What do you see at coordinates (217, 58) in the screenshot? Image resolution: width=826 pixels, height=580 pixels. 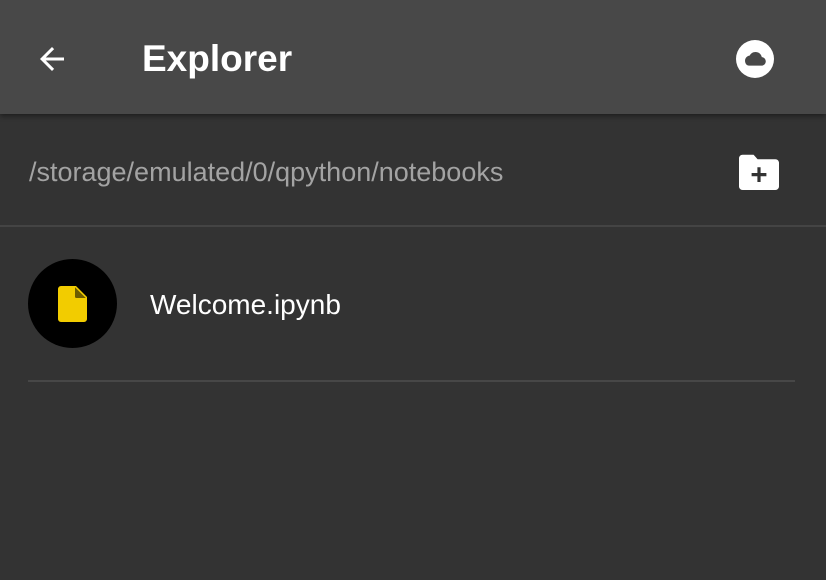 I see `page-title: Explorer` at bounding box center [217, 58].